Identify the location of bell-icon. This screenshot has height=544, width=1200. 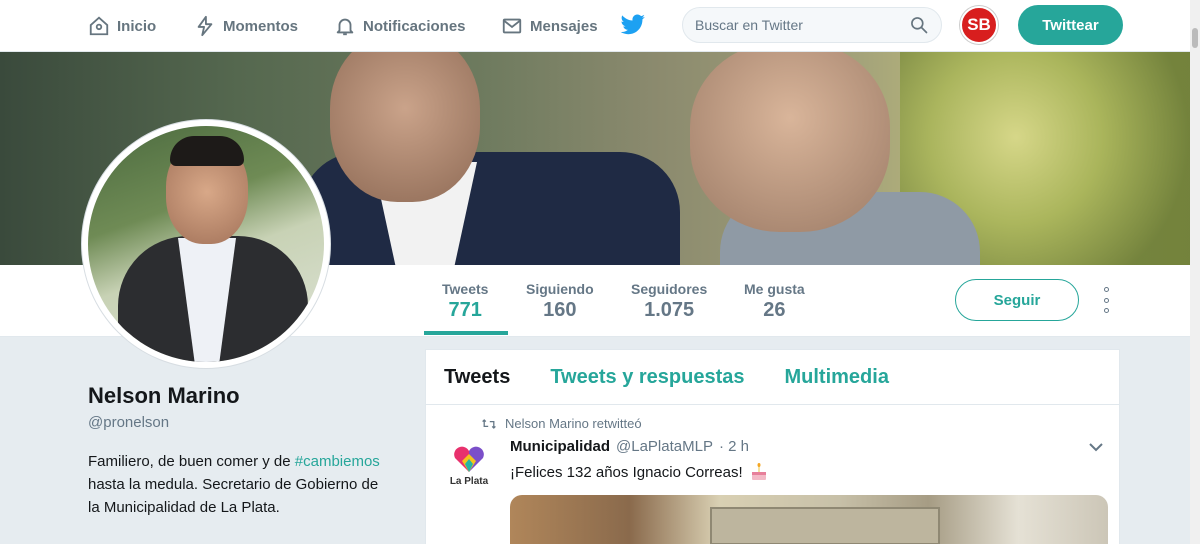
(345, 27).